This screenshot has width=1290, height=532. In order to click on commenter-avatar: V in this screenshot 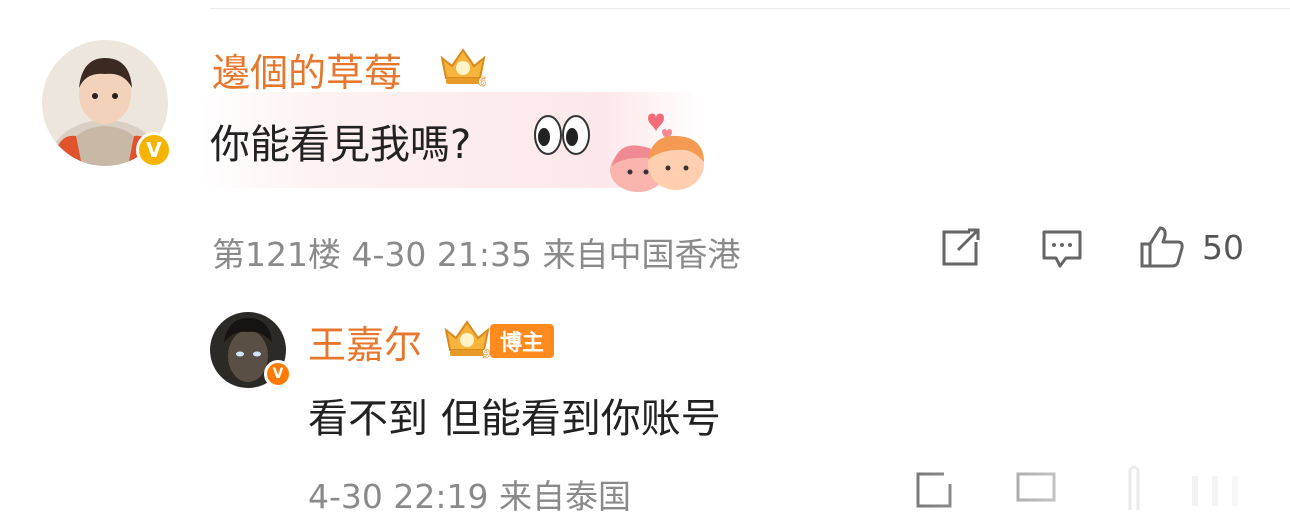, I will do `click(107, 104)`.